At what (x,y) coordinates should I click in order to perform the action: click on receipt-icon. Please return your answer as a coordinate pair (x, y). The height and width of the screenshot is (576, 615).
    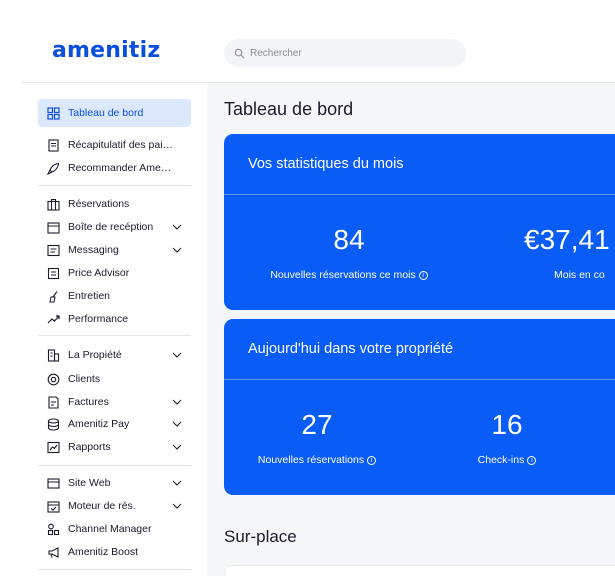
    Looking at the image, I should click on (53, 145).